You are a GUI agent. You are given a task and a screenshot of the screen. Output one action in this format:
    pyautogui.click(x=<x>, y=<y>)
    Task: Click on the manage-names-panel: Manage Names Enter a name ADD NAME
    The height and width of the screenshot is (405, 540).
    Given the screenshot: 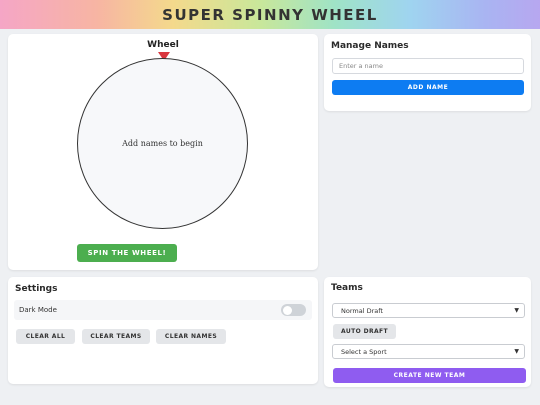 What is the action you would take?
    pyautogui.click(x=427, y=72)
    